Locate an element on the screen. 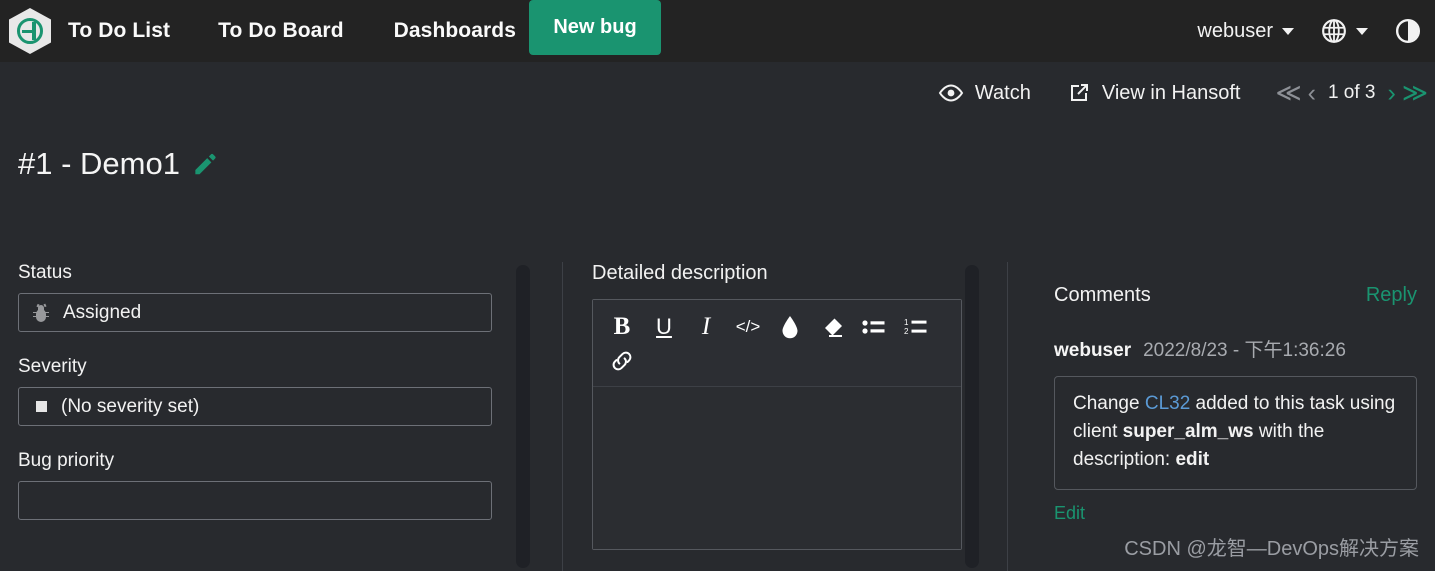 This screenshot has width=1435, height=571. numbered-list-icon: 1 2 is located at coordinates (915, 327).